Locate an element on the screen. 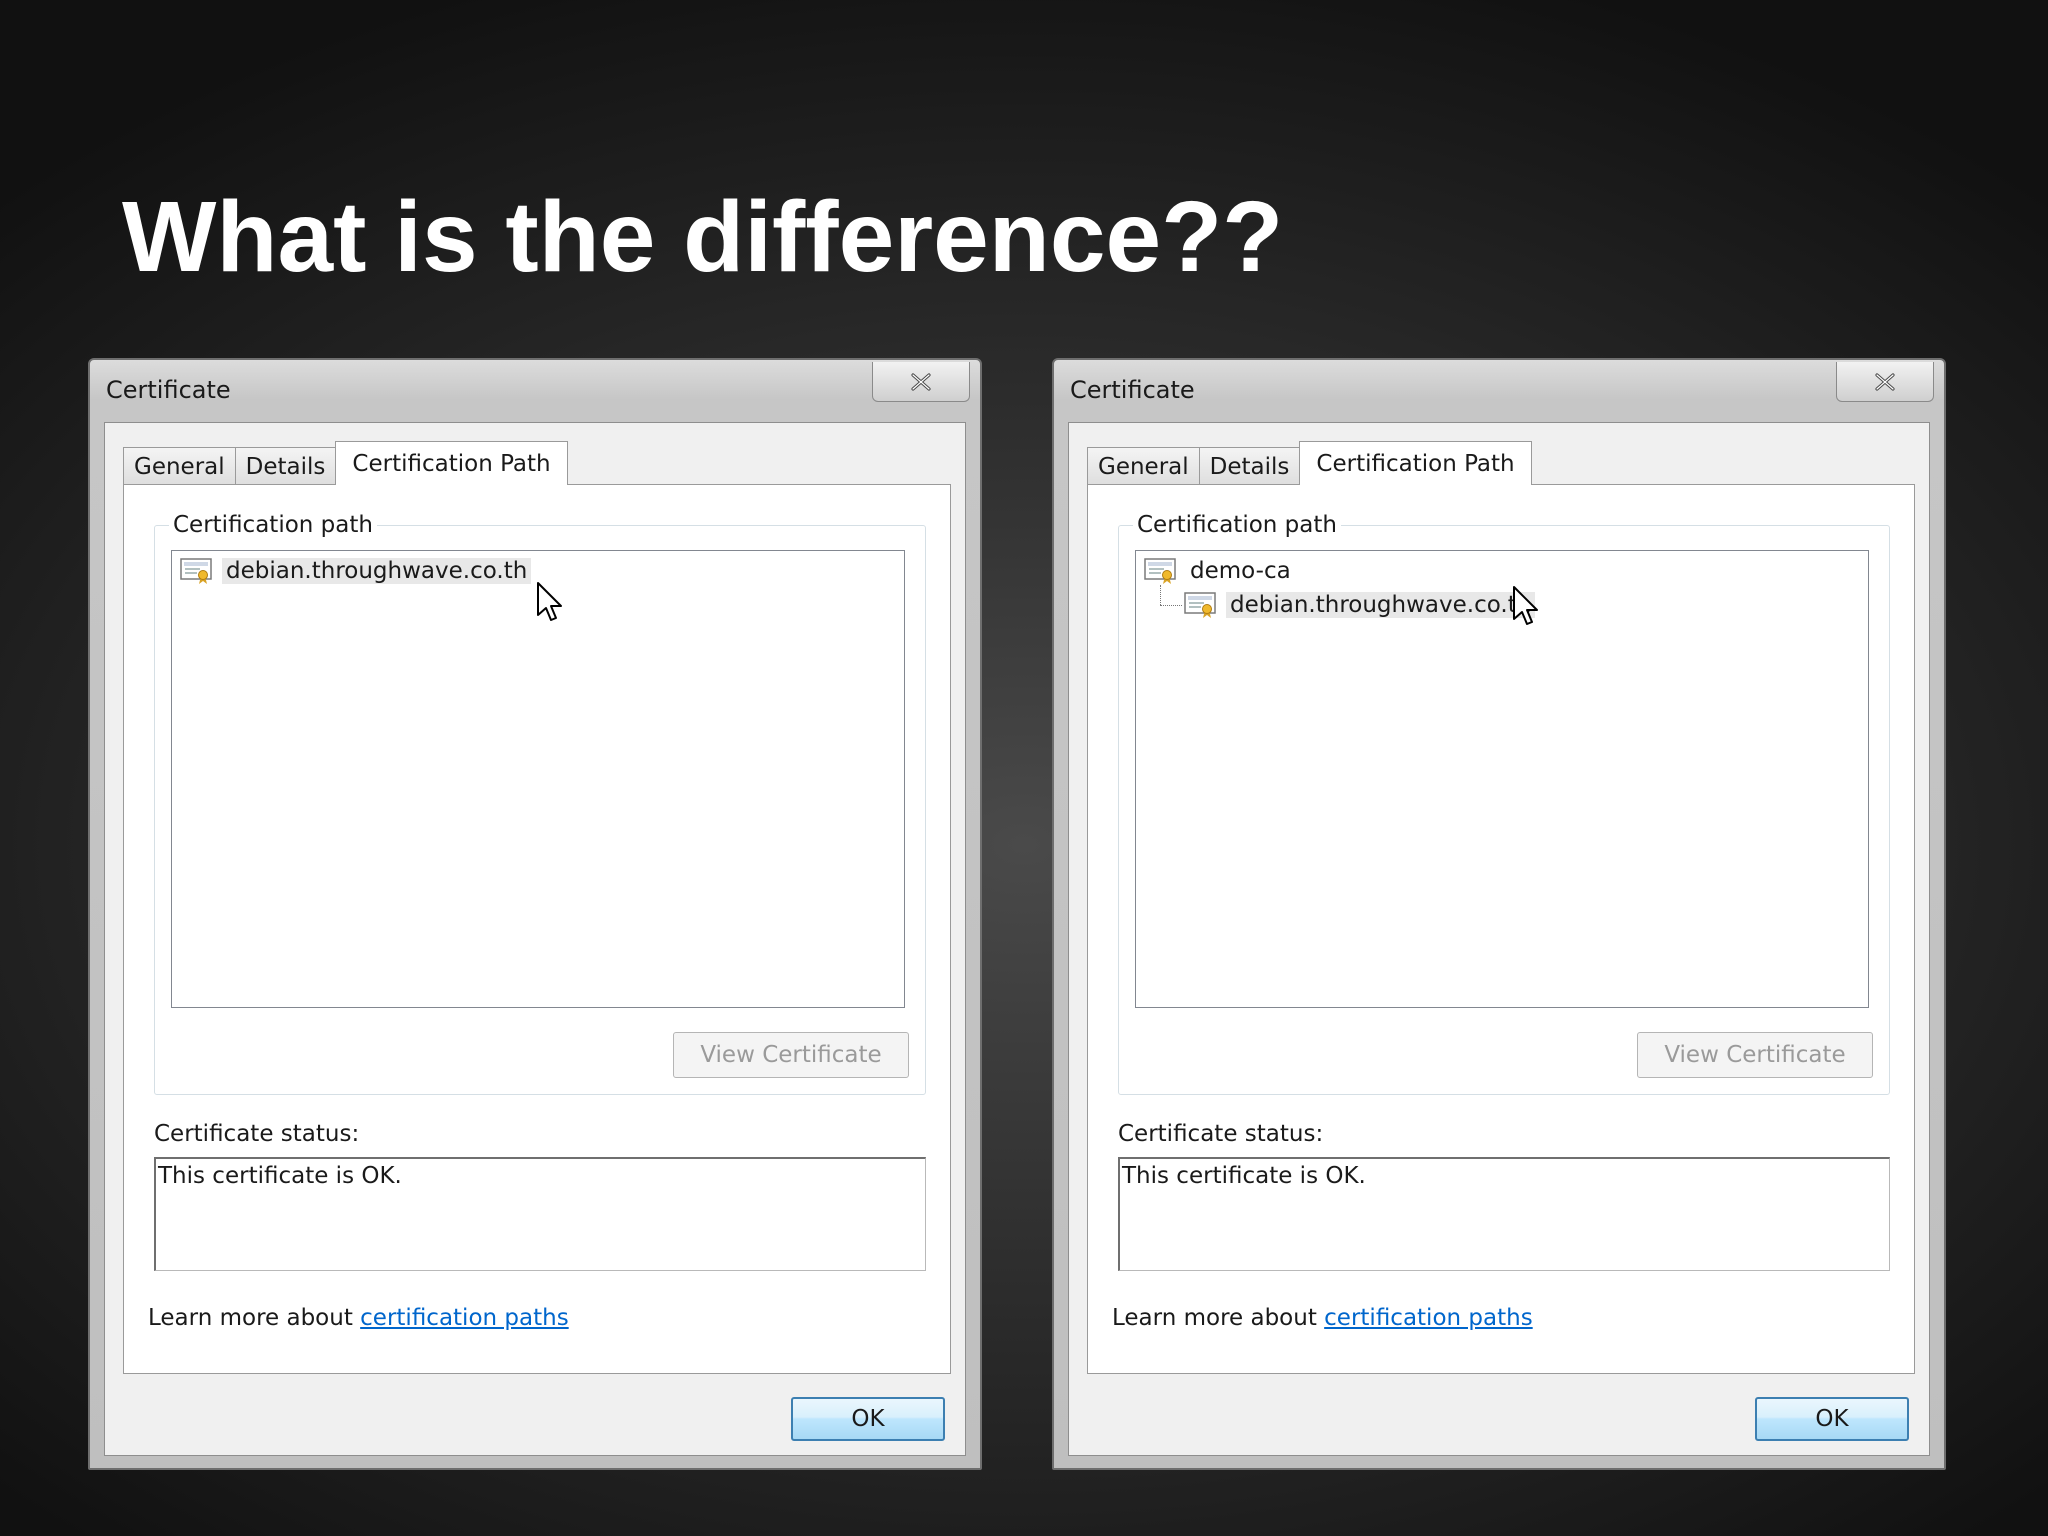 Image resolution: width=2048 pixels, height=1536 pixels. tree-node-label: demo-ca is located at coordinates (1240, 571).